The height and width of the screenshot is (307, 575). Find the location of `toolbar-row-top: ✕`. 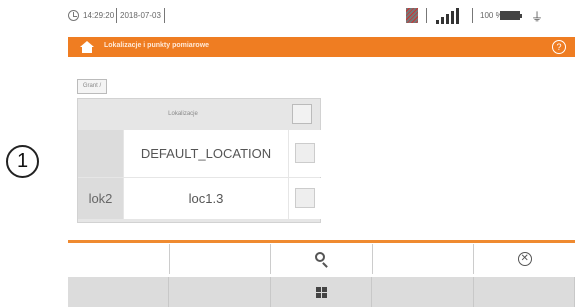

toolbar-row-top: ✕ is located at coordinates (321, 259).